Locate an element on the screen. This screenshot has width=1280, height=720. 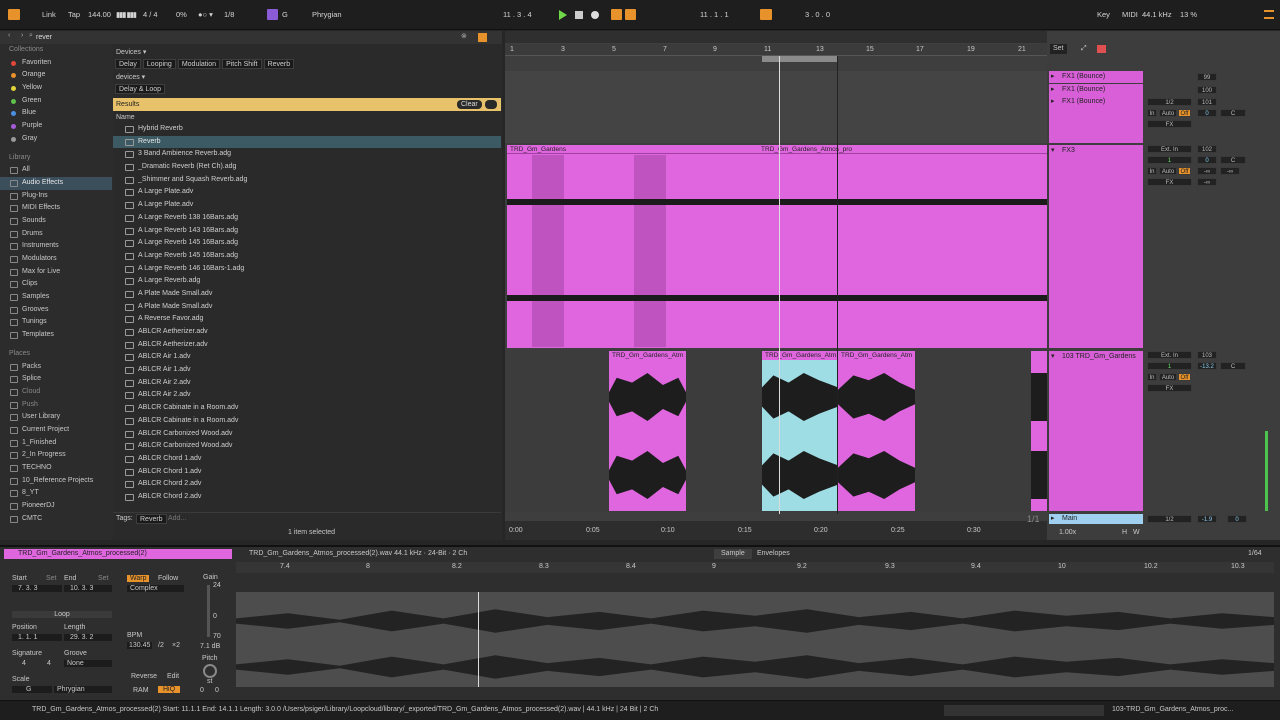
sidebar-item-cmtc: CMTC is located at coordinates (56, 519).